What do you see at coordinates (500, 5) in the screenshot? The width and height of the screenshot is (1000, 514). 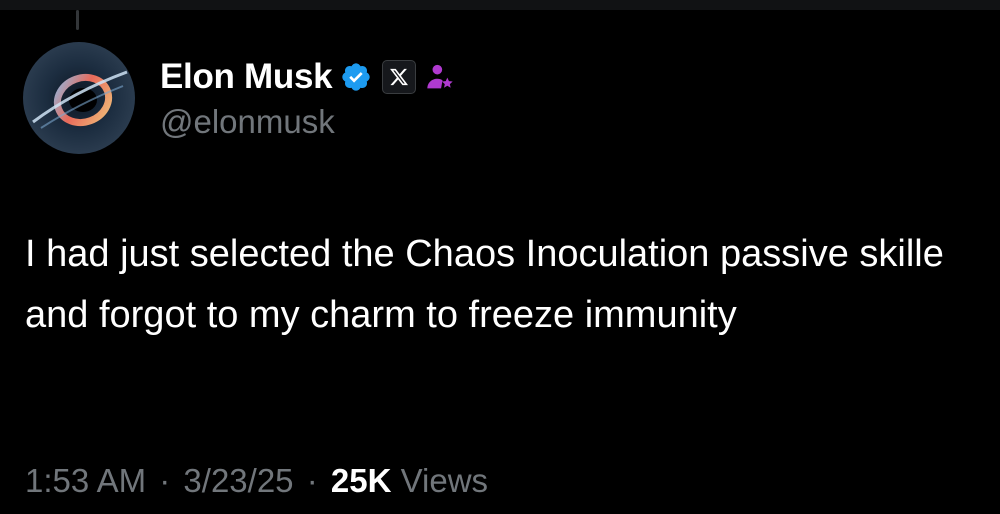 I see `top-strip` at bounding box center [500, 5].